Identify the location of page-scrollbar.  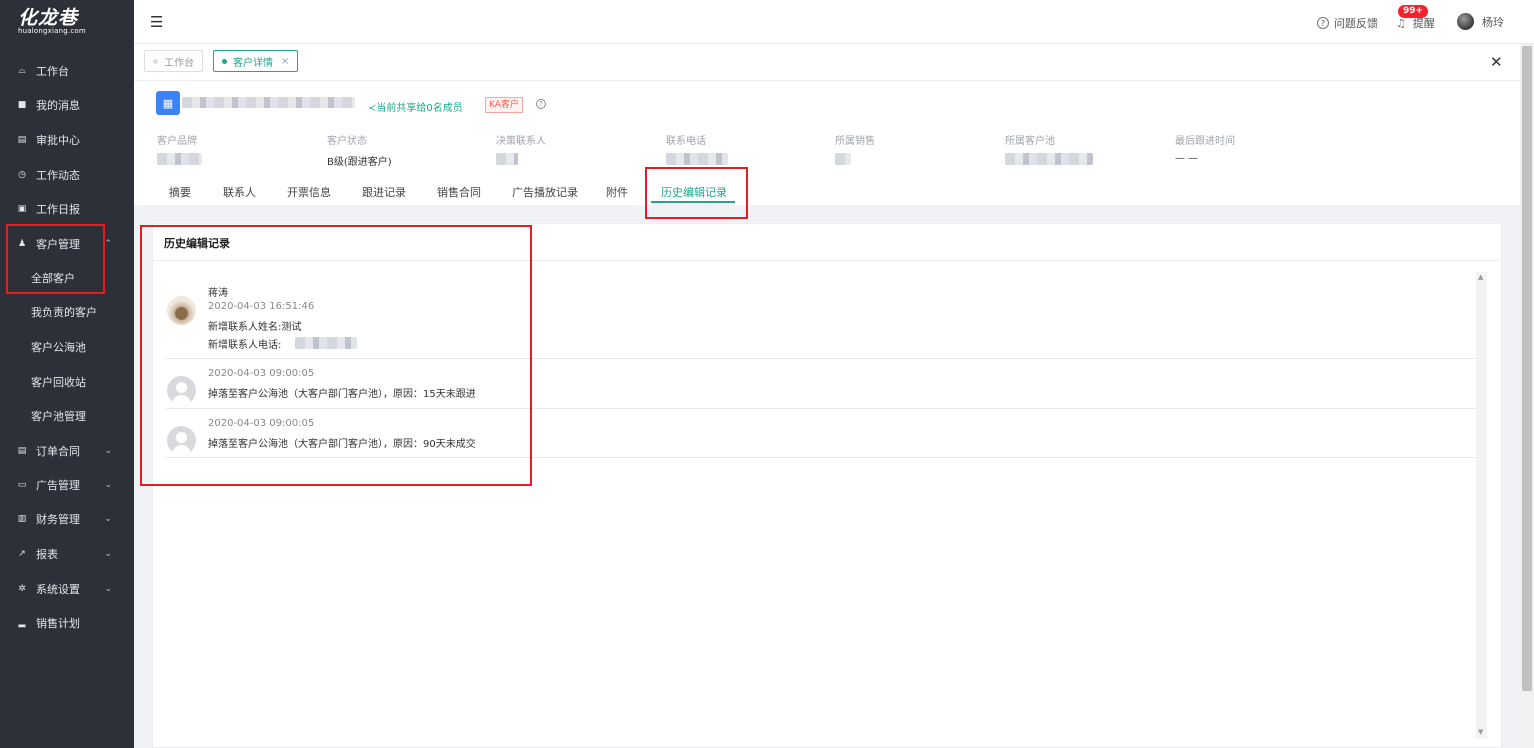
(1527, 396).